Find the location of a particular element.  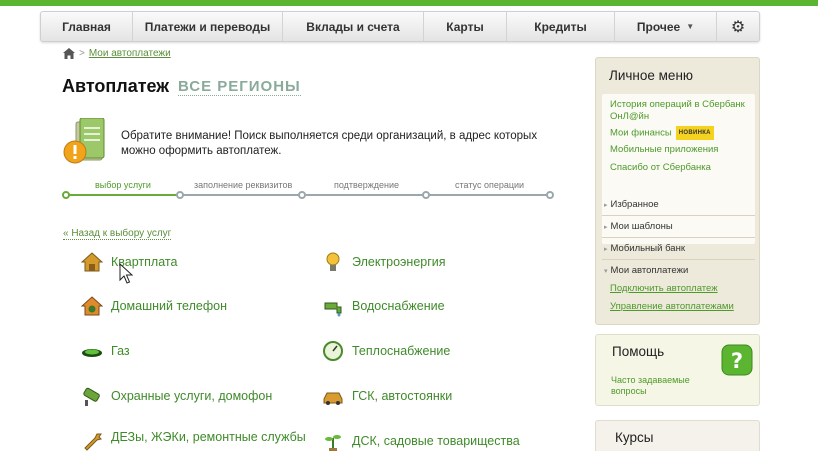

menu-link-connect-autopayment: Подключить автоплатеж is located at coordinates (664, 288).